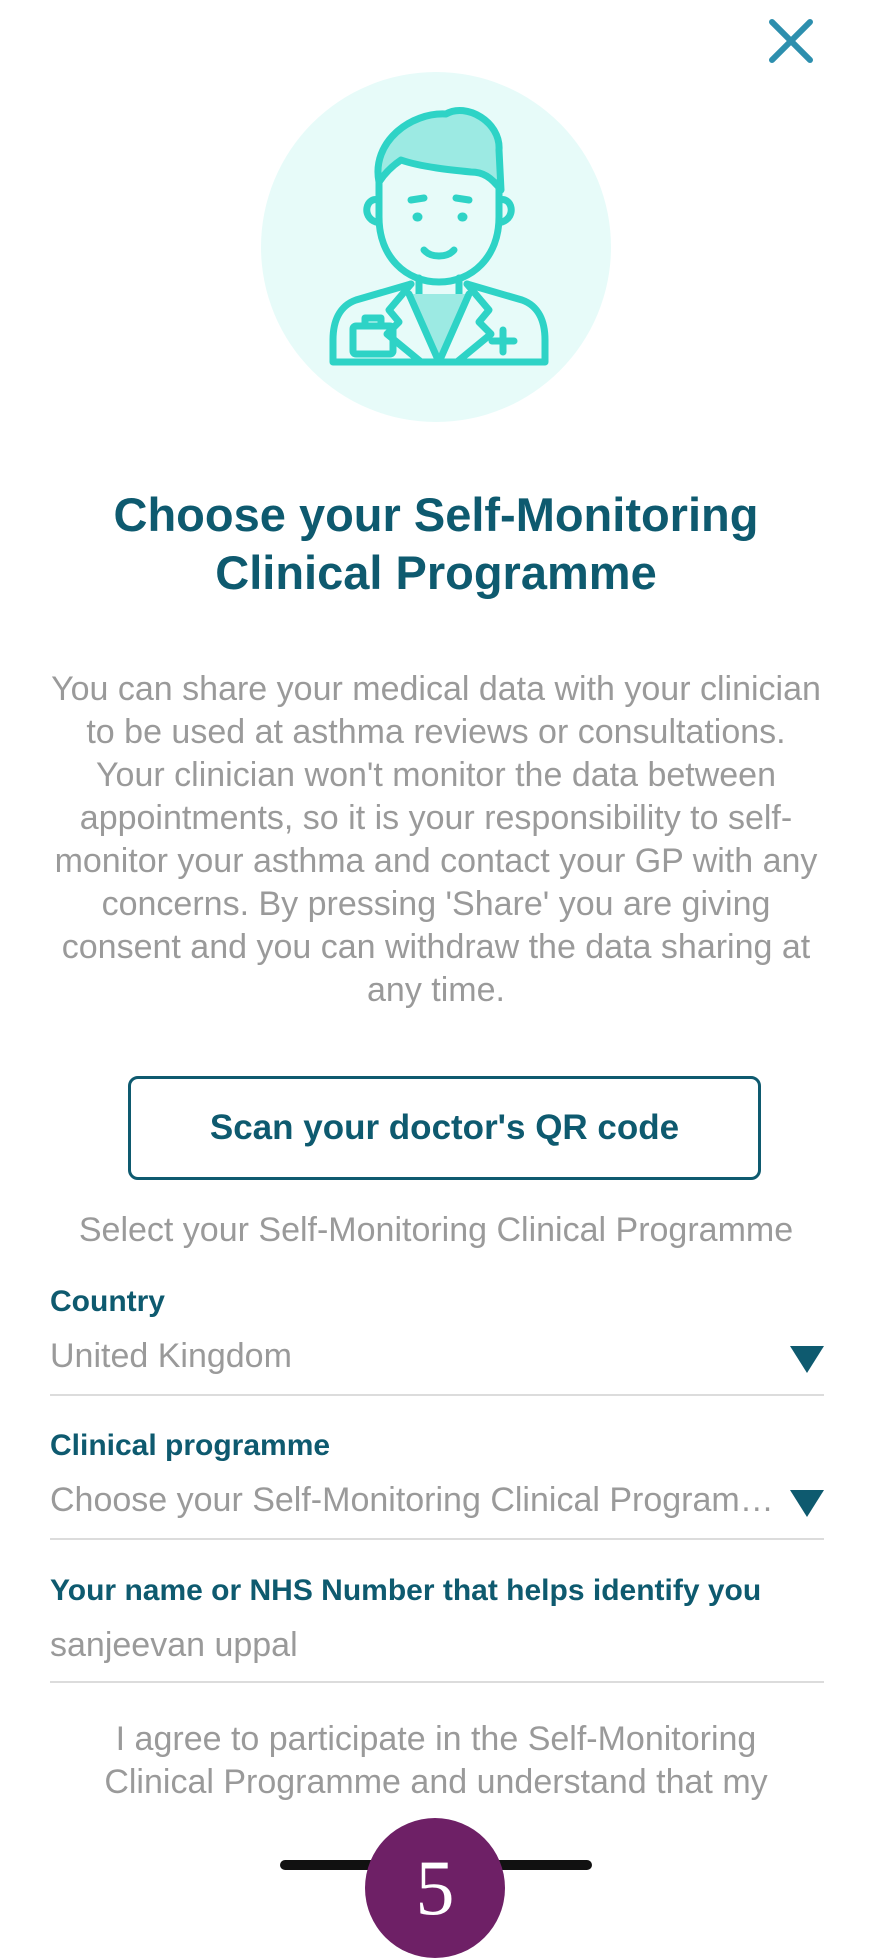 Image resolution: width=872 pixels, height=1959 pixels. Describe the element at coordinates (439, 236) in the screenshot. I see `doctor-avatar-icon` at that location.